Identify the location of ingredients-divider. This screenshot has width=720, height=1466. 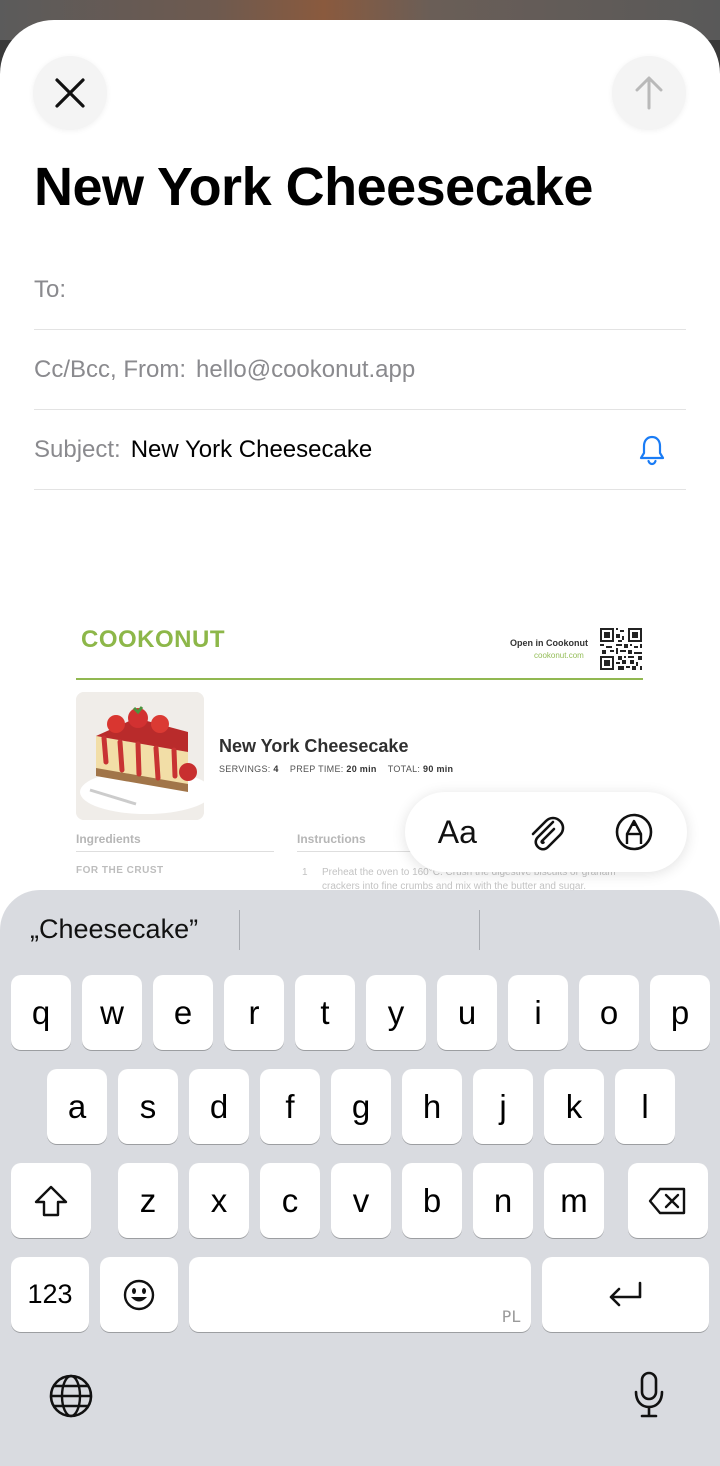
(175, 851).